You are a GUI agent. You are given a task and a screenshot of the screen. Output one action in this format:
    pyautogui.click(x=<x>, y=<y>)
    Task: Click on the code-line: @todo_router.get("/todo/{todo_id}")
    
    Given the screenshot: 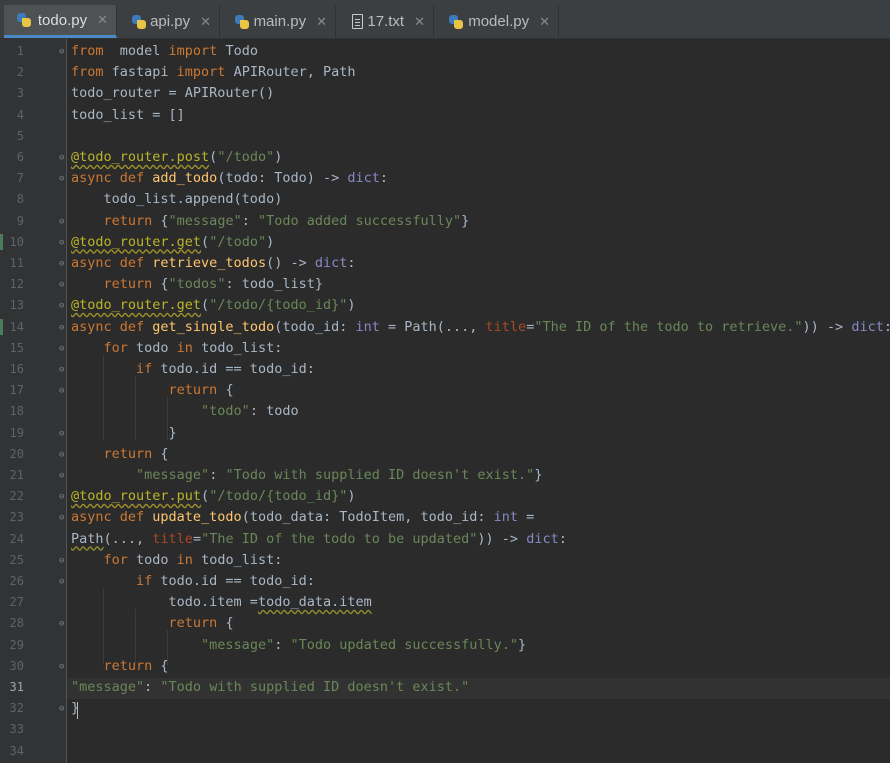 What is the action you would take?
    pyautogui.click(x=213, y=305)
    